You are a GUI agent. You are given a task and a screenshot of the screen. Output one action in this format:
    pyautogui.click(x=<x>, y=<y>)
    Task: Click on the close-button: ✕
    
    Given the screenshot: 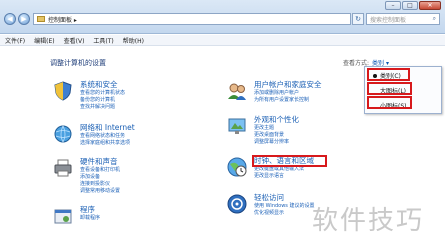 What is the action you would take?
    pyautogui.click(x=430, y=5)
    